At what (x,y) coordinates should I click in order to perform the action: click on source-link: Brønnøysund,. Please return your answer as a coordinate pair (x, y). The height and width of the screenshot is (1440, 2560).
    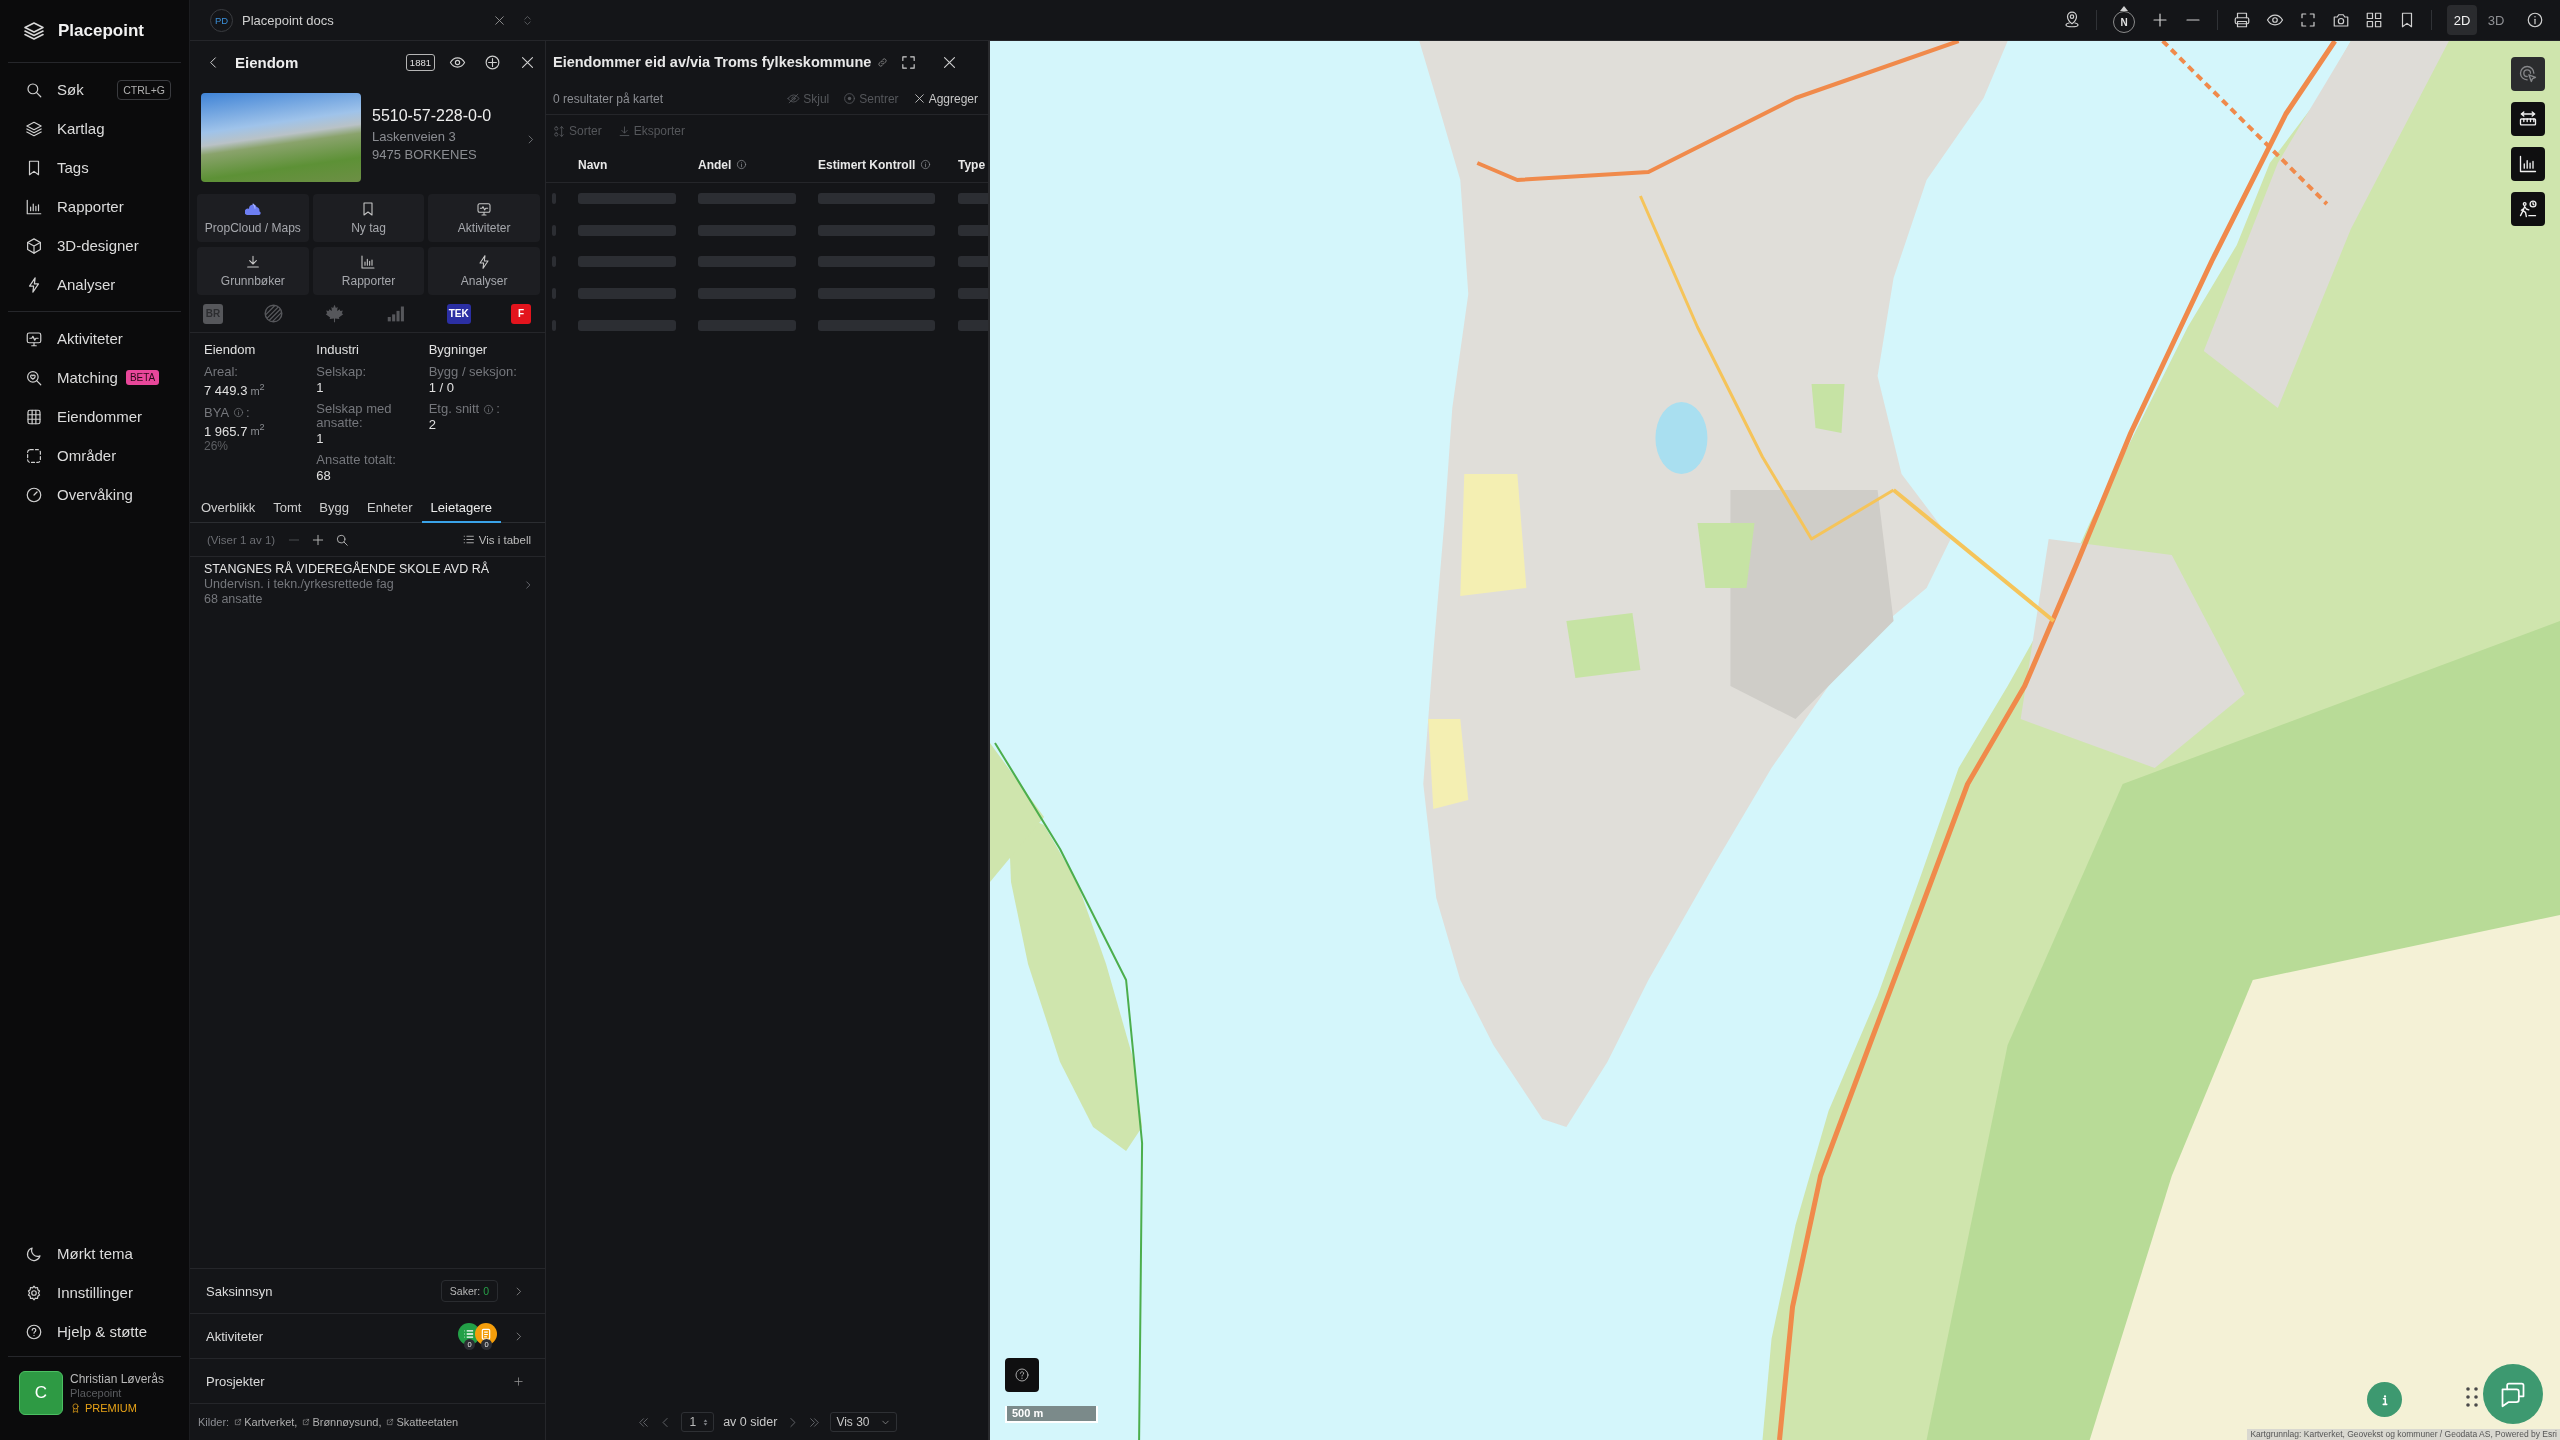
    Looking at the image, I should click on (342, 1422).